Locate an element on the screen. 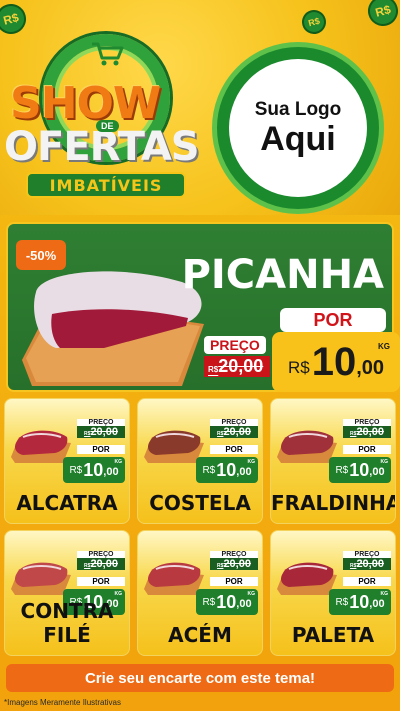  product-card: PREÇO R$20,00 POR R$ 10,00 KG COSTELA is located at coordinates (200, 461).